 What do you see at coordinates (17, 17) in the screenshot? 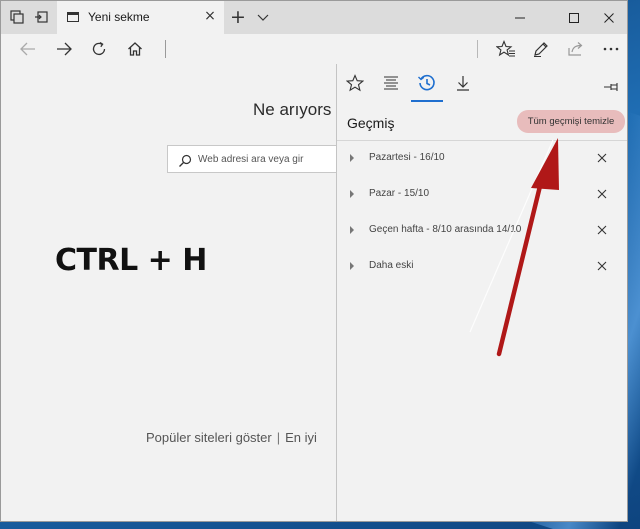
I see `tab-manager-icon` at bounding box center [17, 17].